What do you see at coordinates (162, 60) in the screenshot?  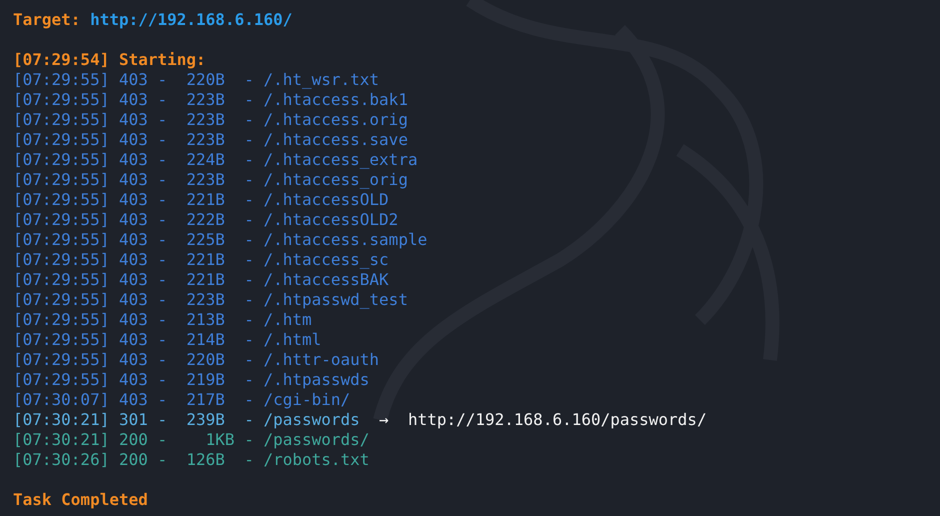 I see `start-label: Starting:` at bounding box center [162, 60].